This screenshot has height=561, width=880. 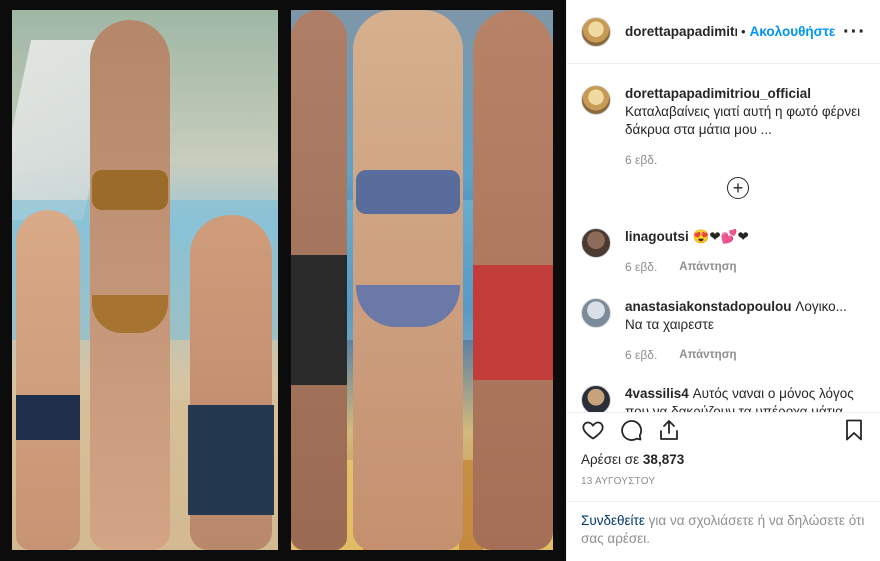 I want to click on header-username: dorettapapadimitriou_official, so click(x=681, y=31).